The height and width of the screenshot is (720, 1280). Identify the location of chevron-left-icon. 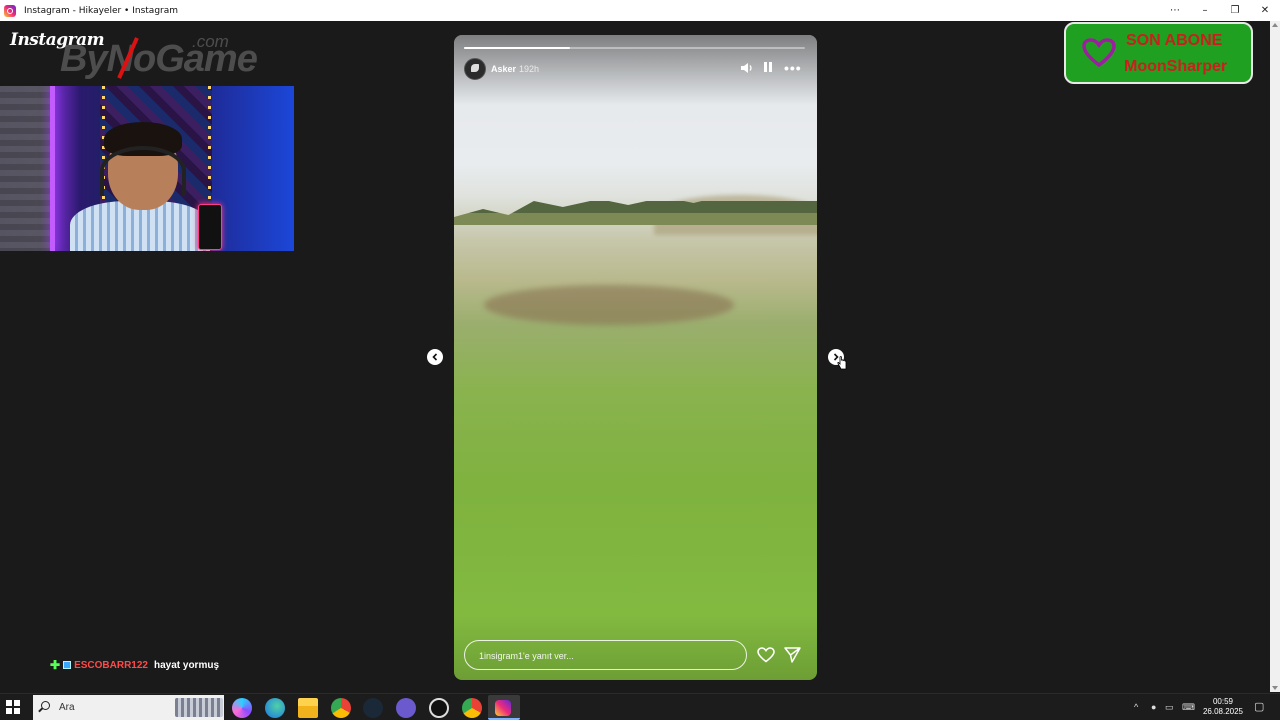
(435, 357).